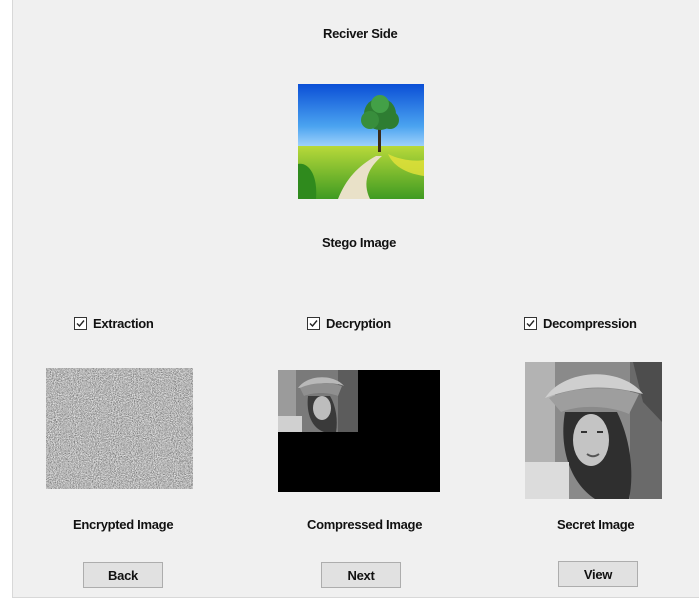  What do you see at coordinates (123, 524) in the screenshot?
I see `encrypted-image-caption: Encrypted Image` at bounding box center [123, 524].